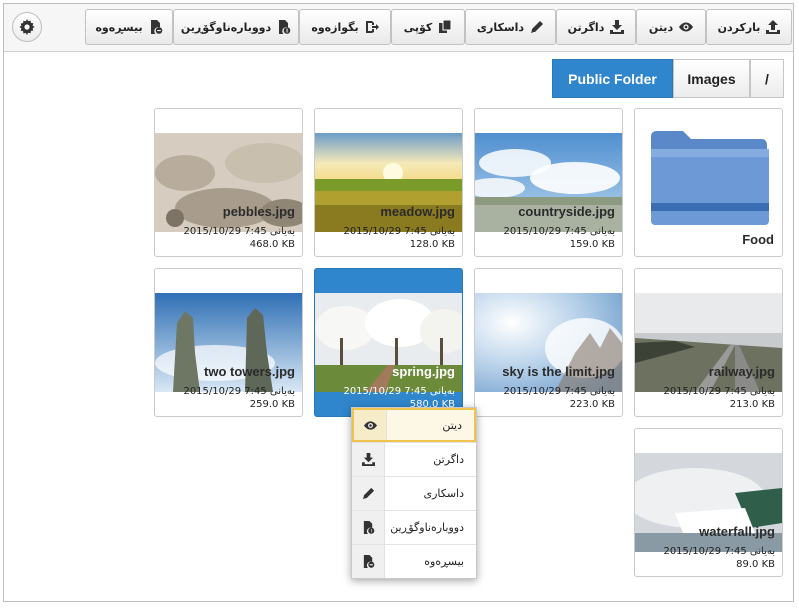 Image resolution: width=799 pixels, height=608 pixels. What do you see at coordinates (443, 493) in the screenshot?
I see `menu-item-label: داسکاری` at bounding box center [443, 493].